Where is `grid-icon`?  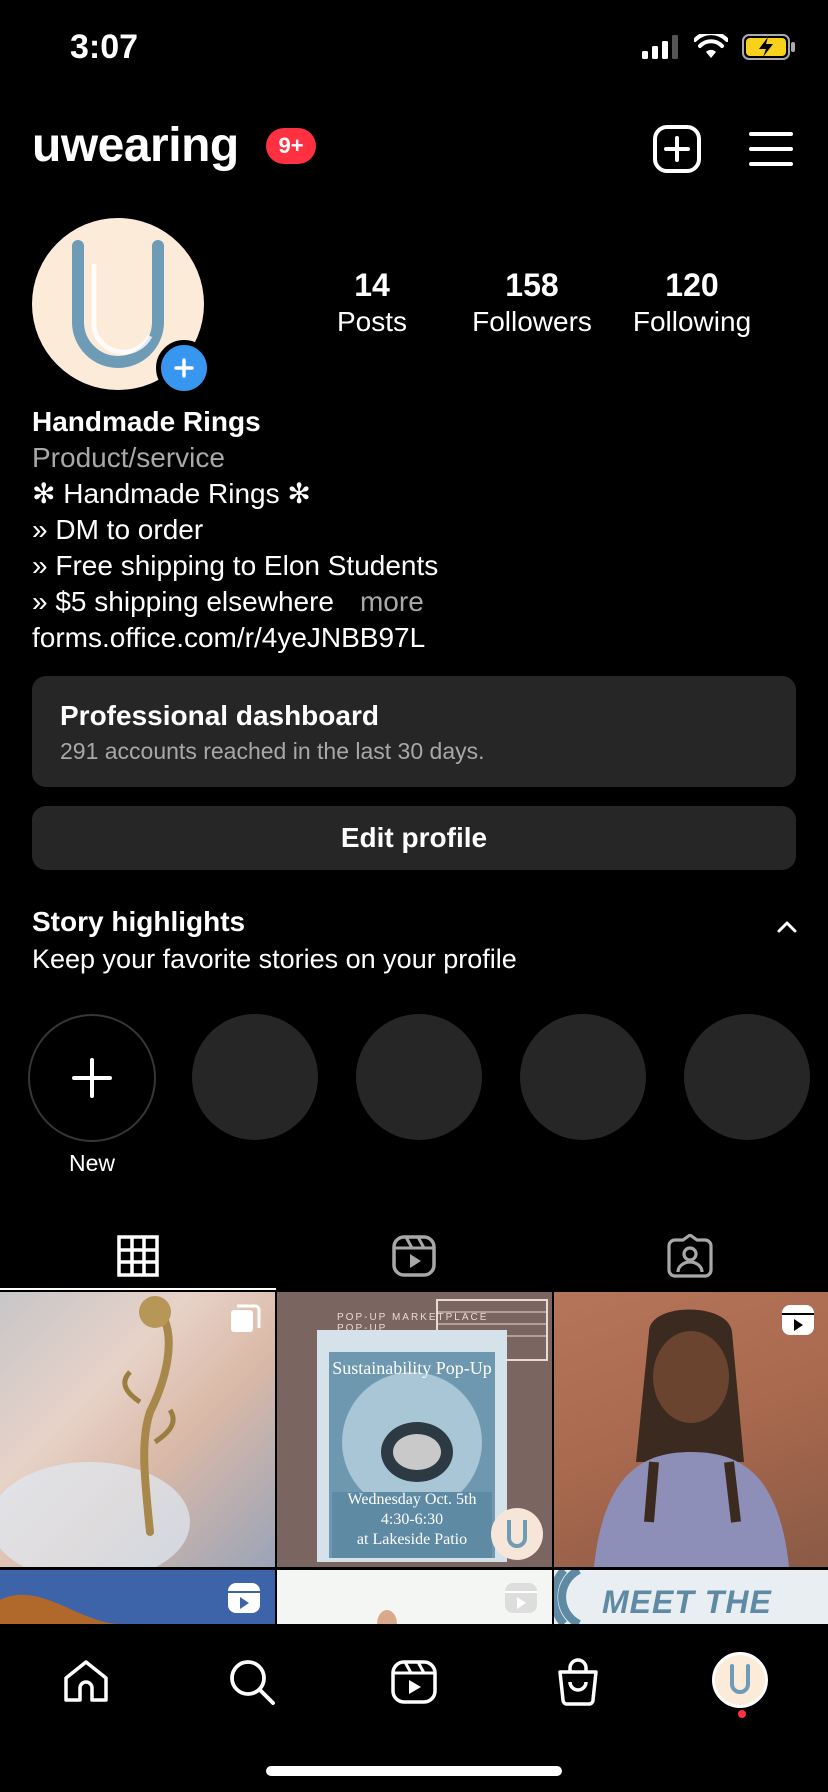 grid-icon is located at coordinates (138, 1256).